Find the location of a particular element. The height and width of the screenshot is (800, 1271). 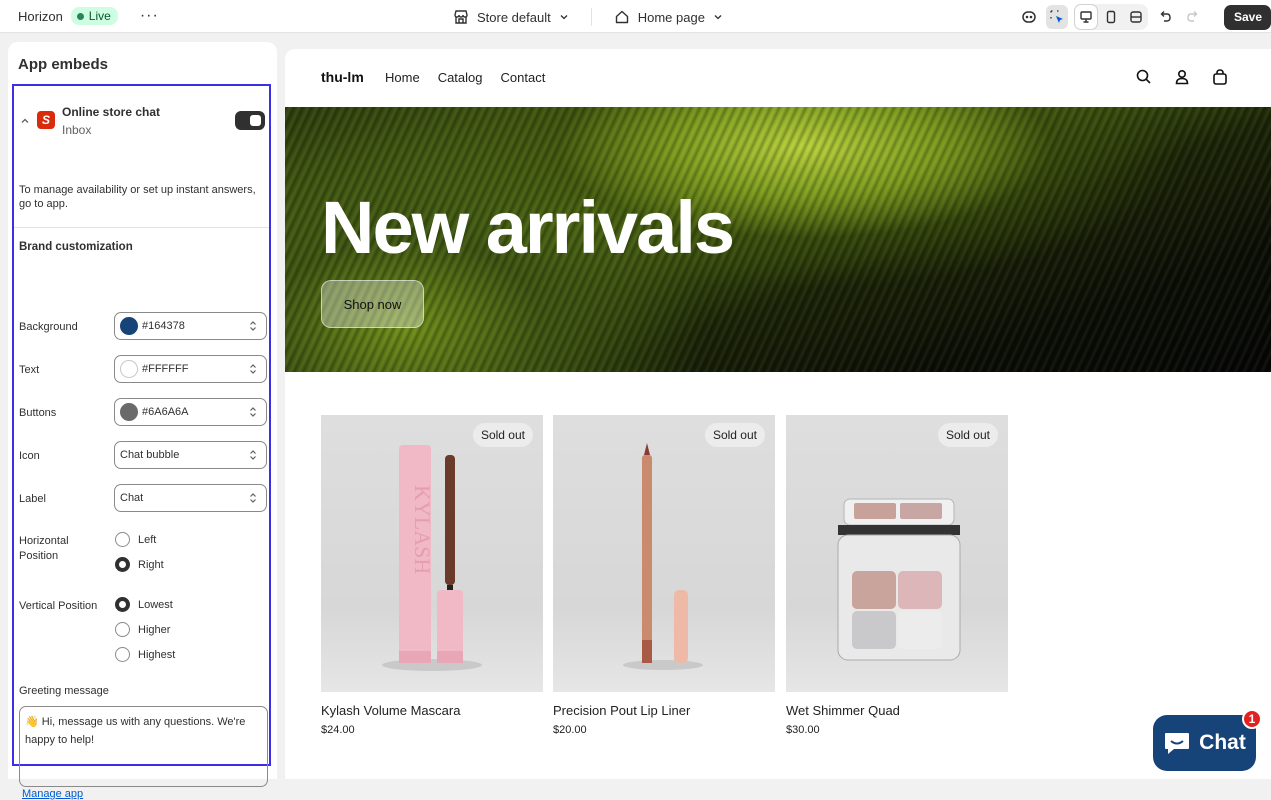

radio-higher: Higher is located at coordinates (142, 629).